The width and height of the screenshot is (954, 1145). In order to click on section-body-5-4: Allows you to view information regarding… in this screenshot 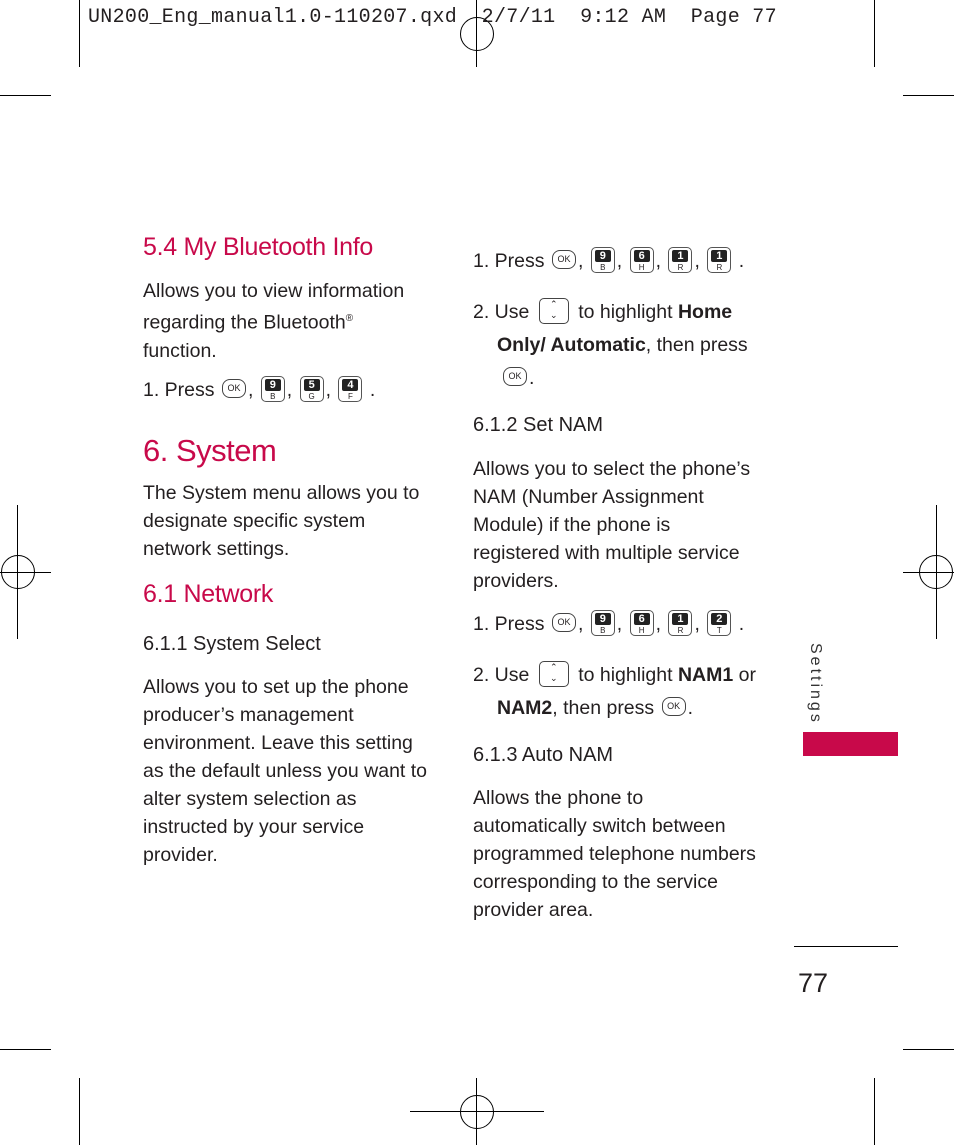, I will do `click(273, 321)`.